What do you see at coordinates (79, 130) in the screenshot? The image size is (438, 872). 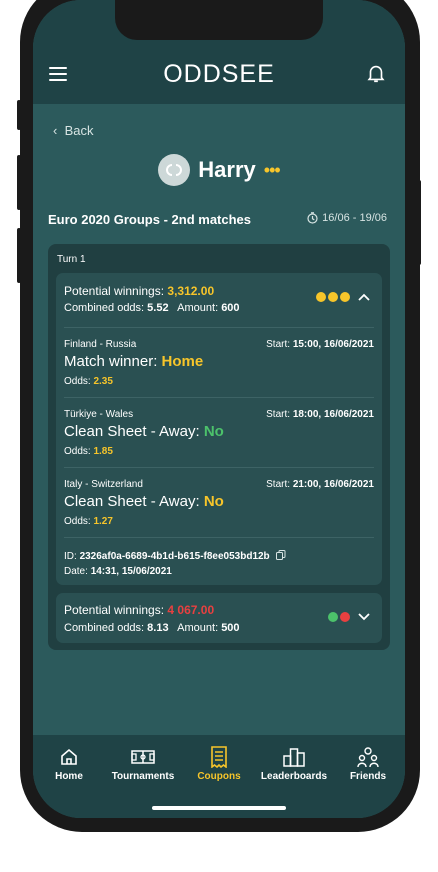 I see `back-label: Back` at bounding box center [79, 130].